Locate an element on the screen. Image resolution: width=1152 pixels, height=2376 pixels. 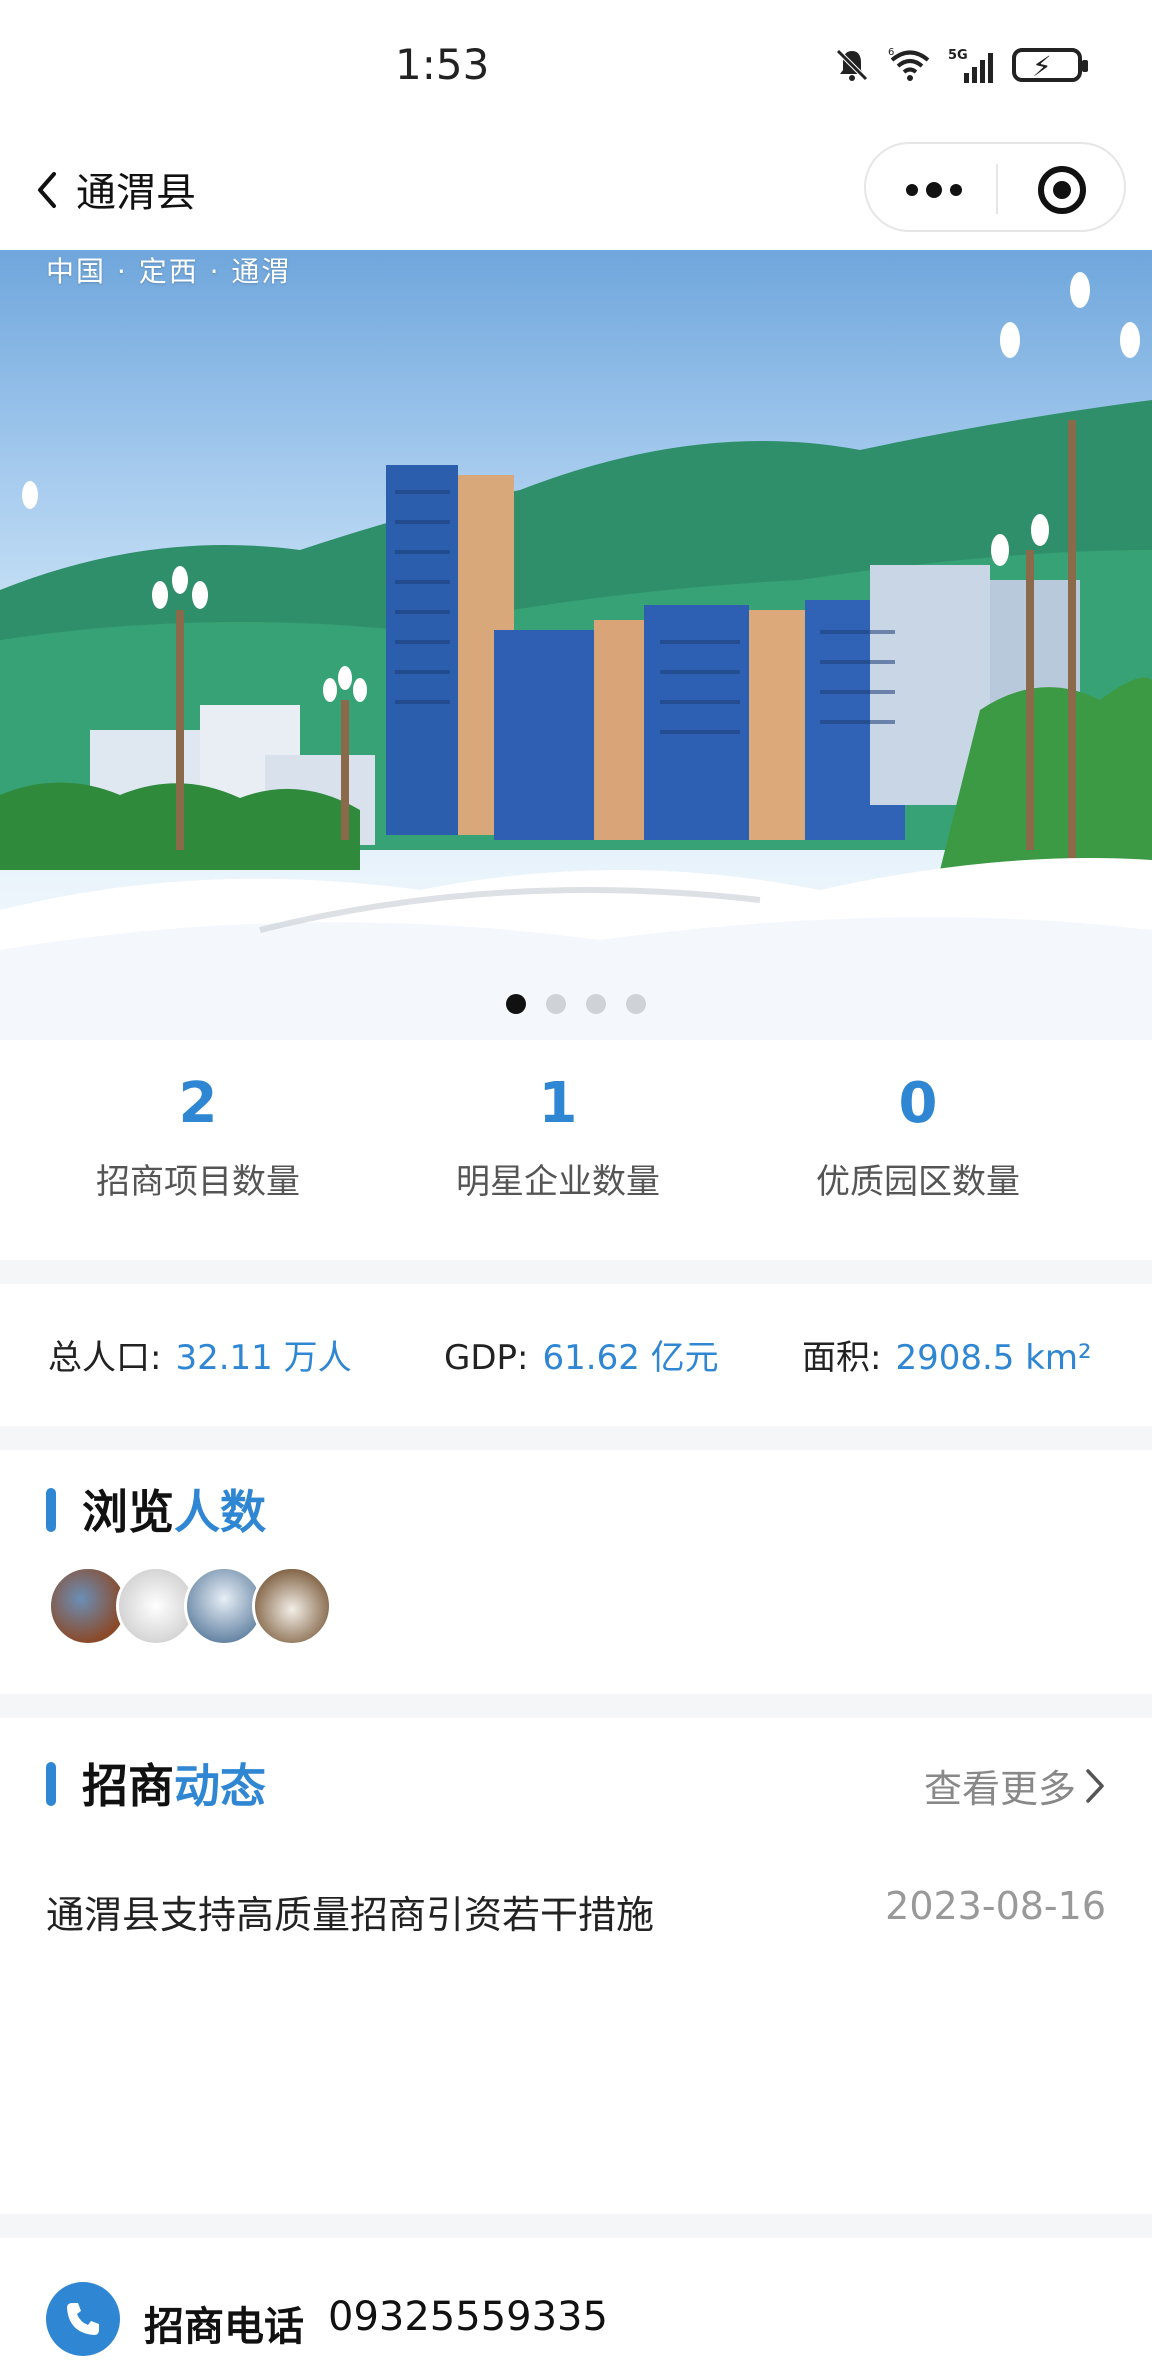
mini-program-capsule is located at coordinates (995, 187).